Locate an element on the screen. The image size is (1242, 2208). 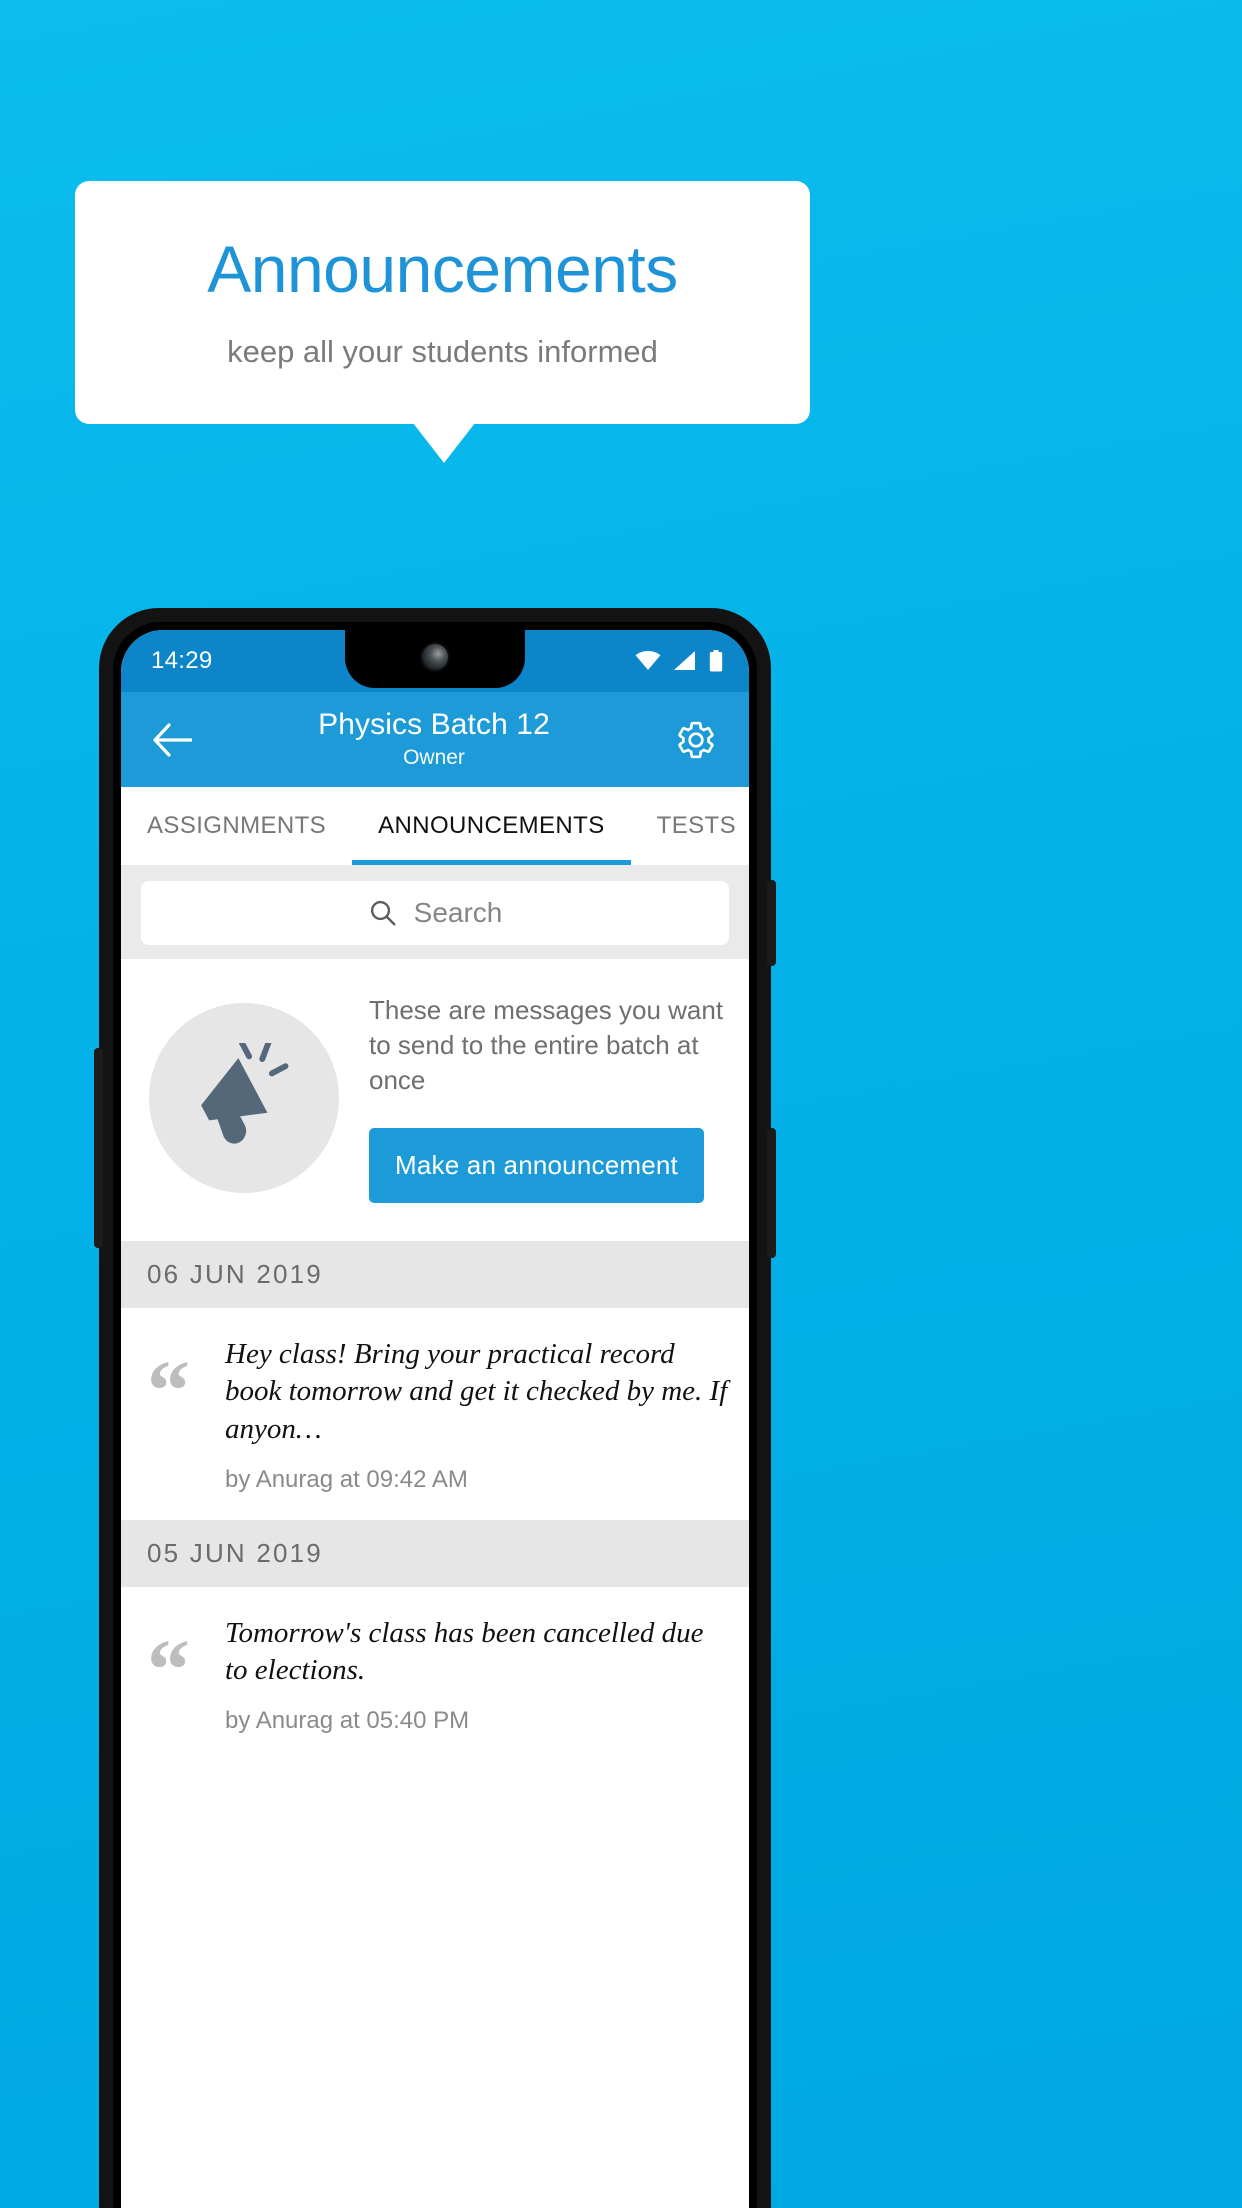
phone-assistant-button is located at coordinates (98, 1148).